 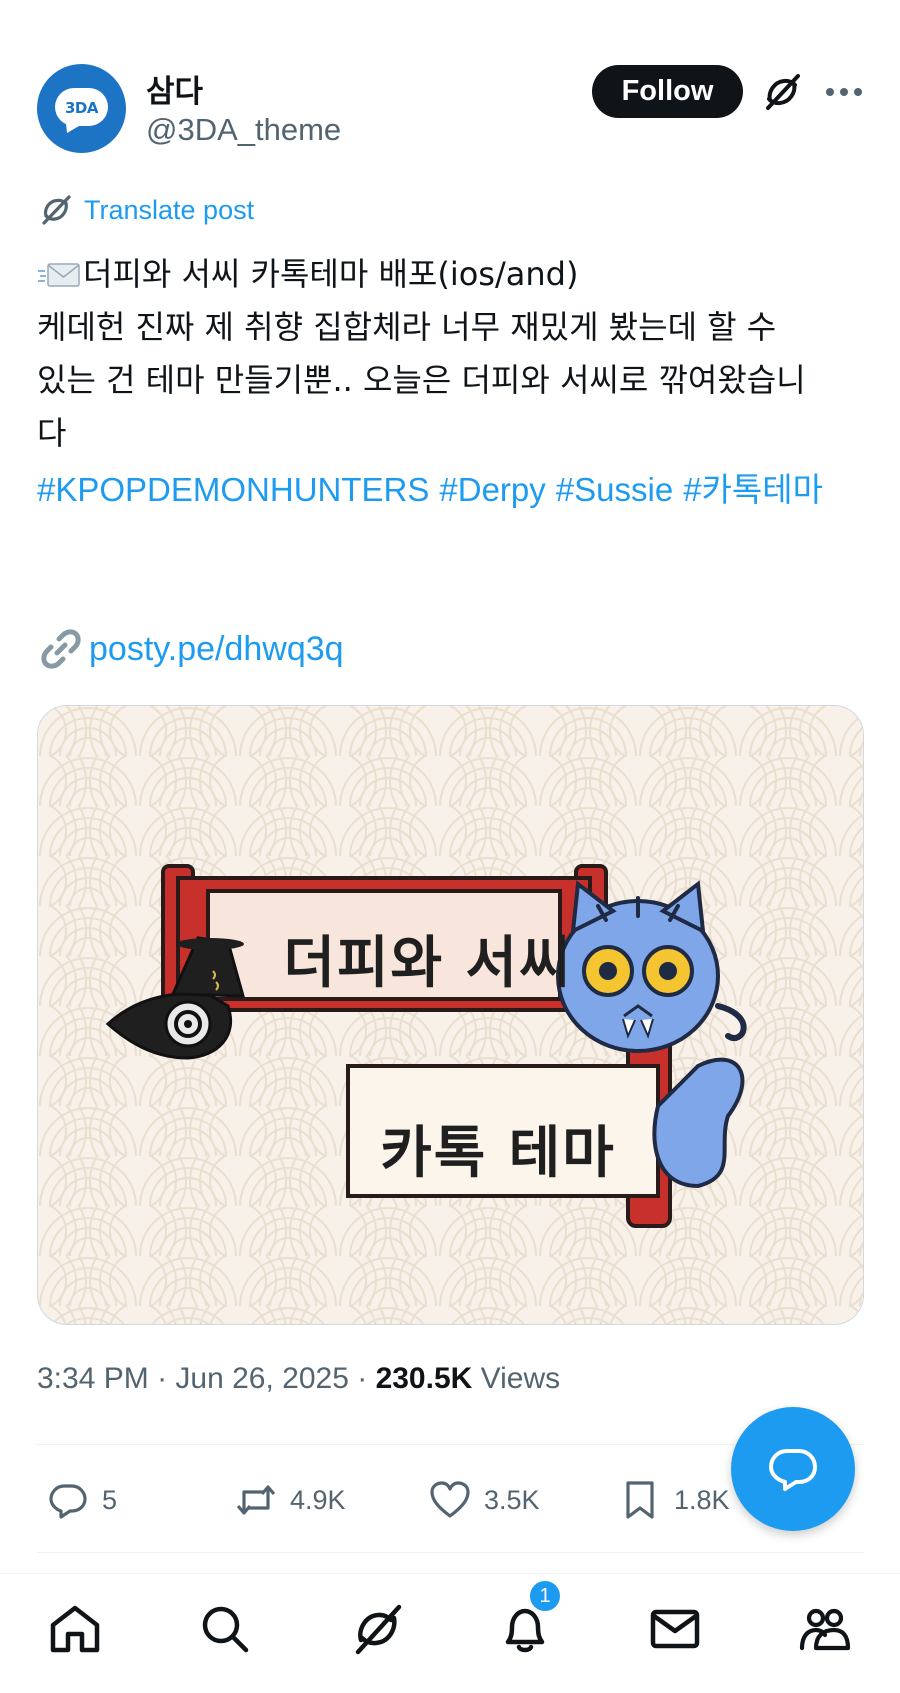 I want to click on external-link: posty.pe/dhwq3q, so click(x=190, y=649).